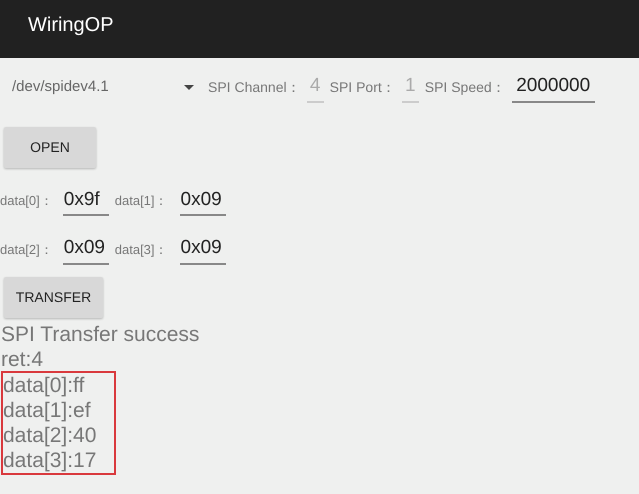 The height and width of the screenshot is (494, 639). Describe the element at coordinates (50, 147) in the screenshot. I see `open-button: OPEN` at that location.